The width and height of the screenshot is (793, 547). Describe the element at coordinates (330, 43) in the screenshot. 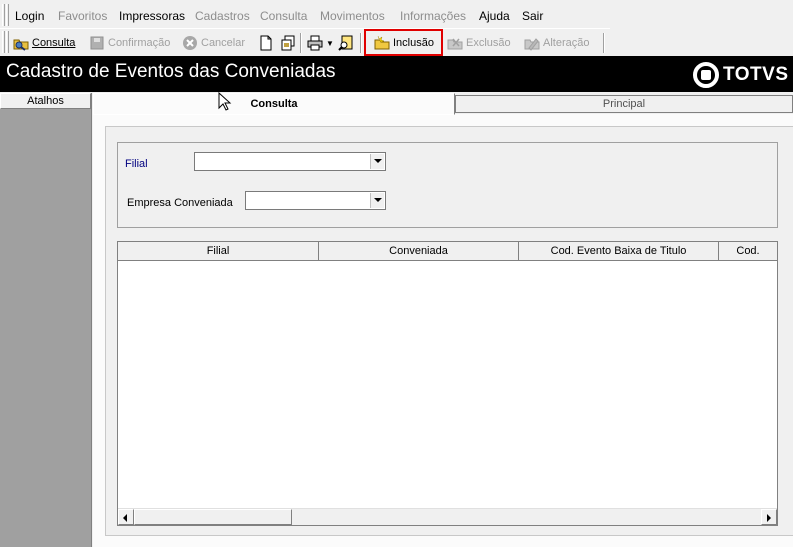

I see `chevron-down-icon: ▼` at that location.